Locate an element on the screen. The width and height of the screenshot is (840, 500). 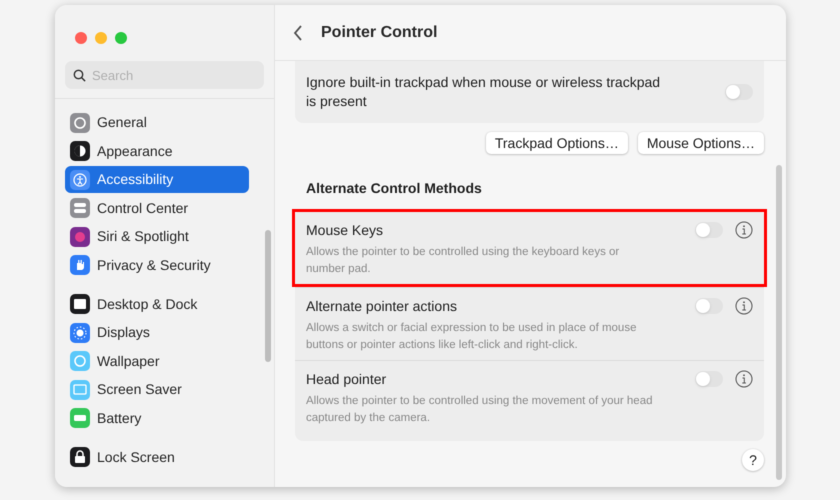
zoom-button is located at coordinates (121, 38).